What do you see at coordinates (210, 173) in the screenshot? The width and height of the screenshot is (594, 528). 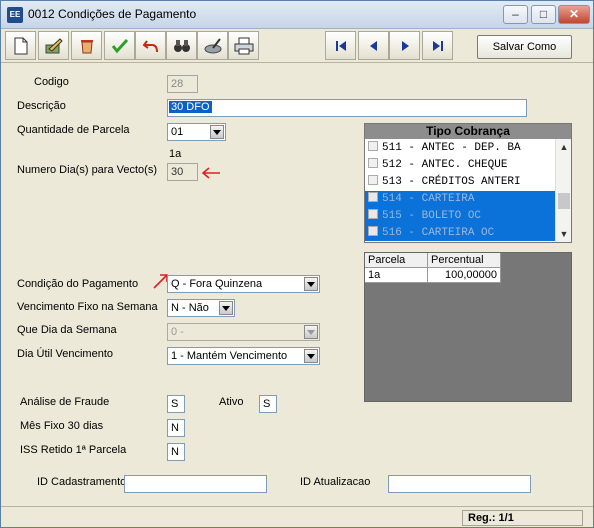 I see `annotation-arrow-icon` at bounding box center [210, 173].